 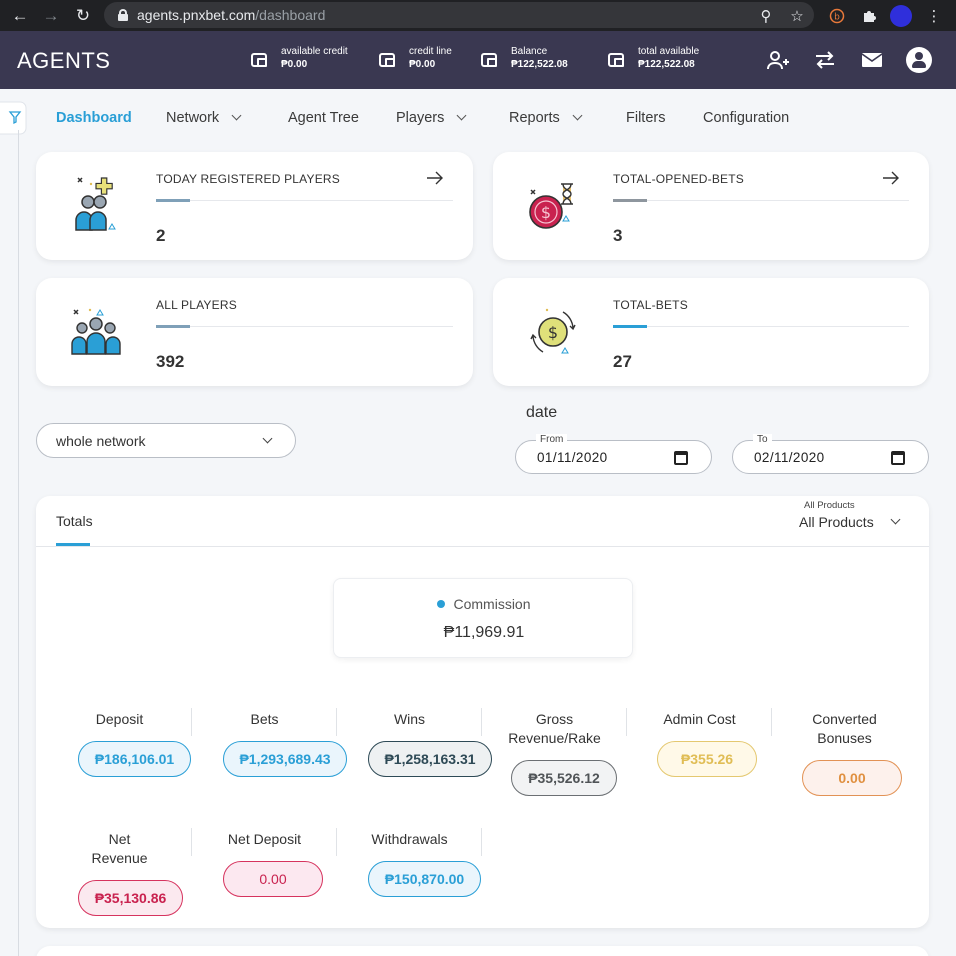 I want to click on coin-cycle-icon: $, so click(x=553, y=332).